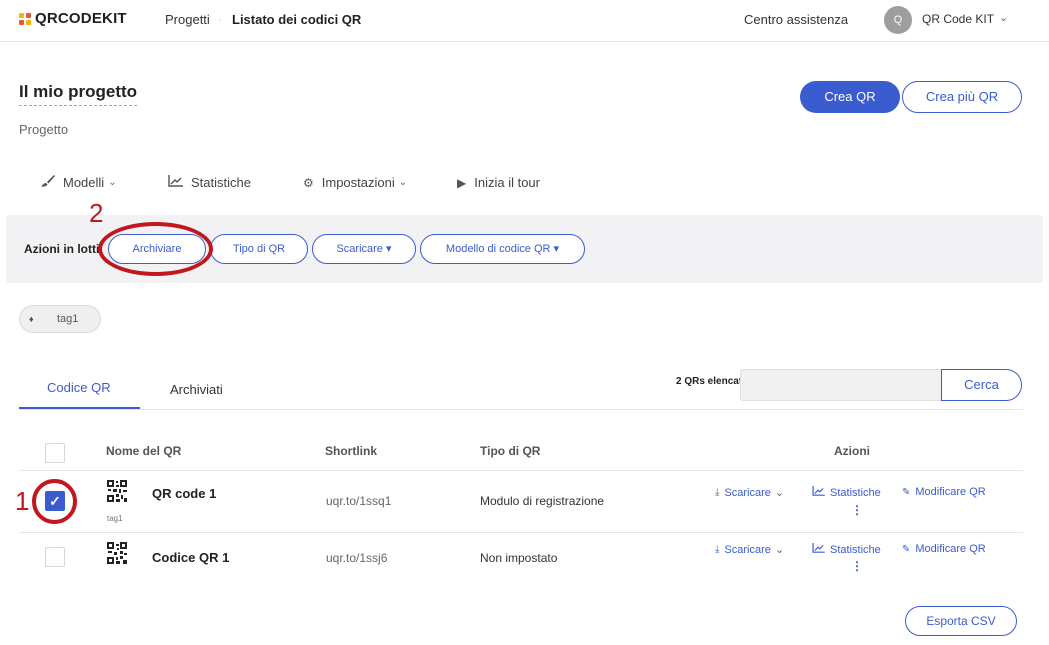 The image size is (1049, 645). Describe the element at coordinates (55, 453) in the screenshot. I see `select-all-checkbox` at that location.